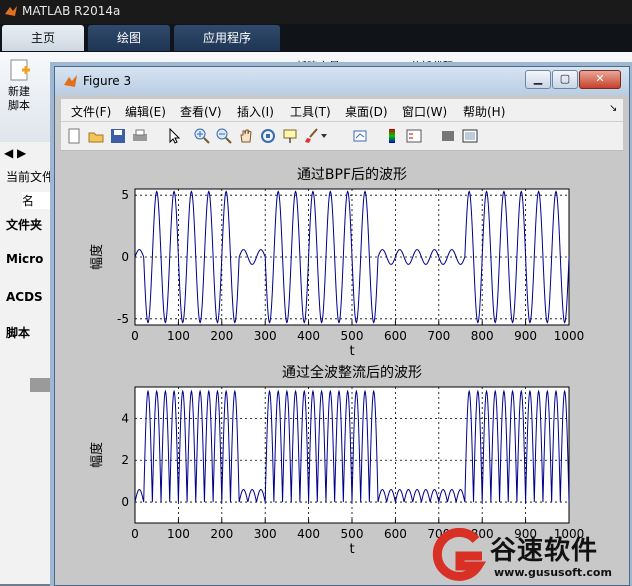 The width and height of the screenshot is (632, 586). I want to click on brush-dropdown-icon, so click(324, 136).